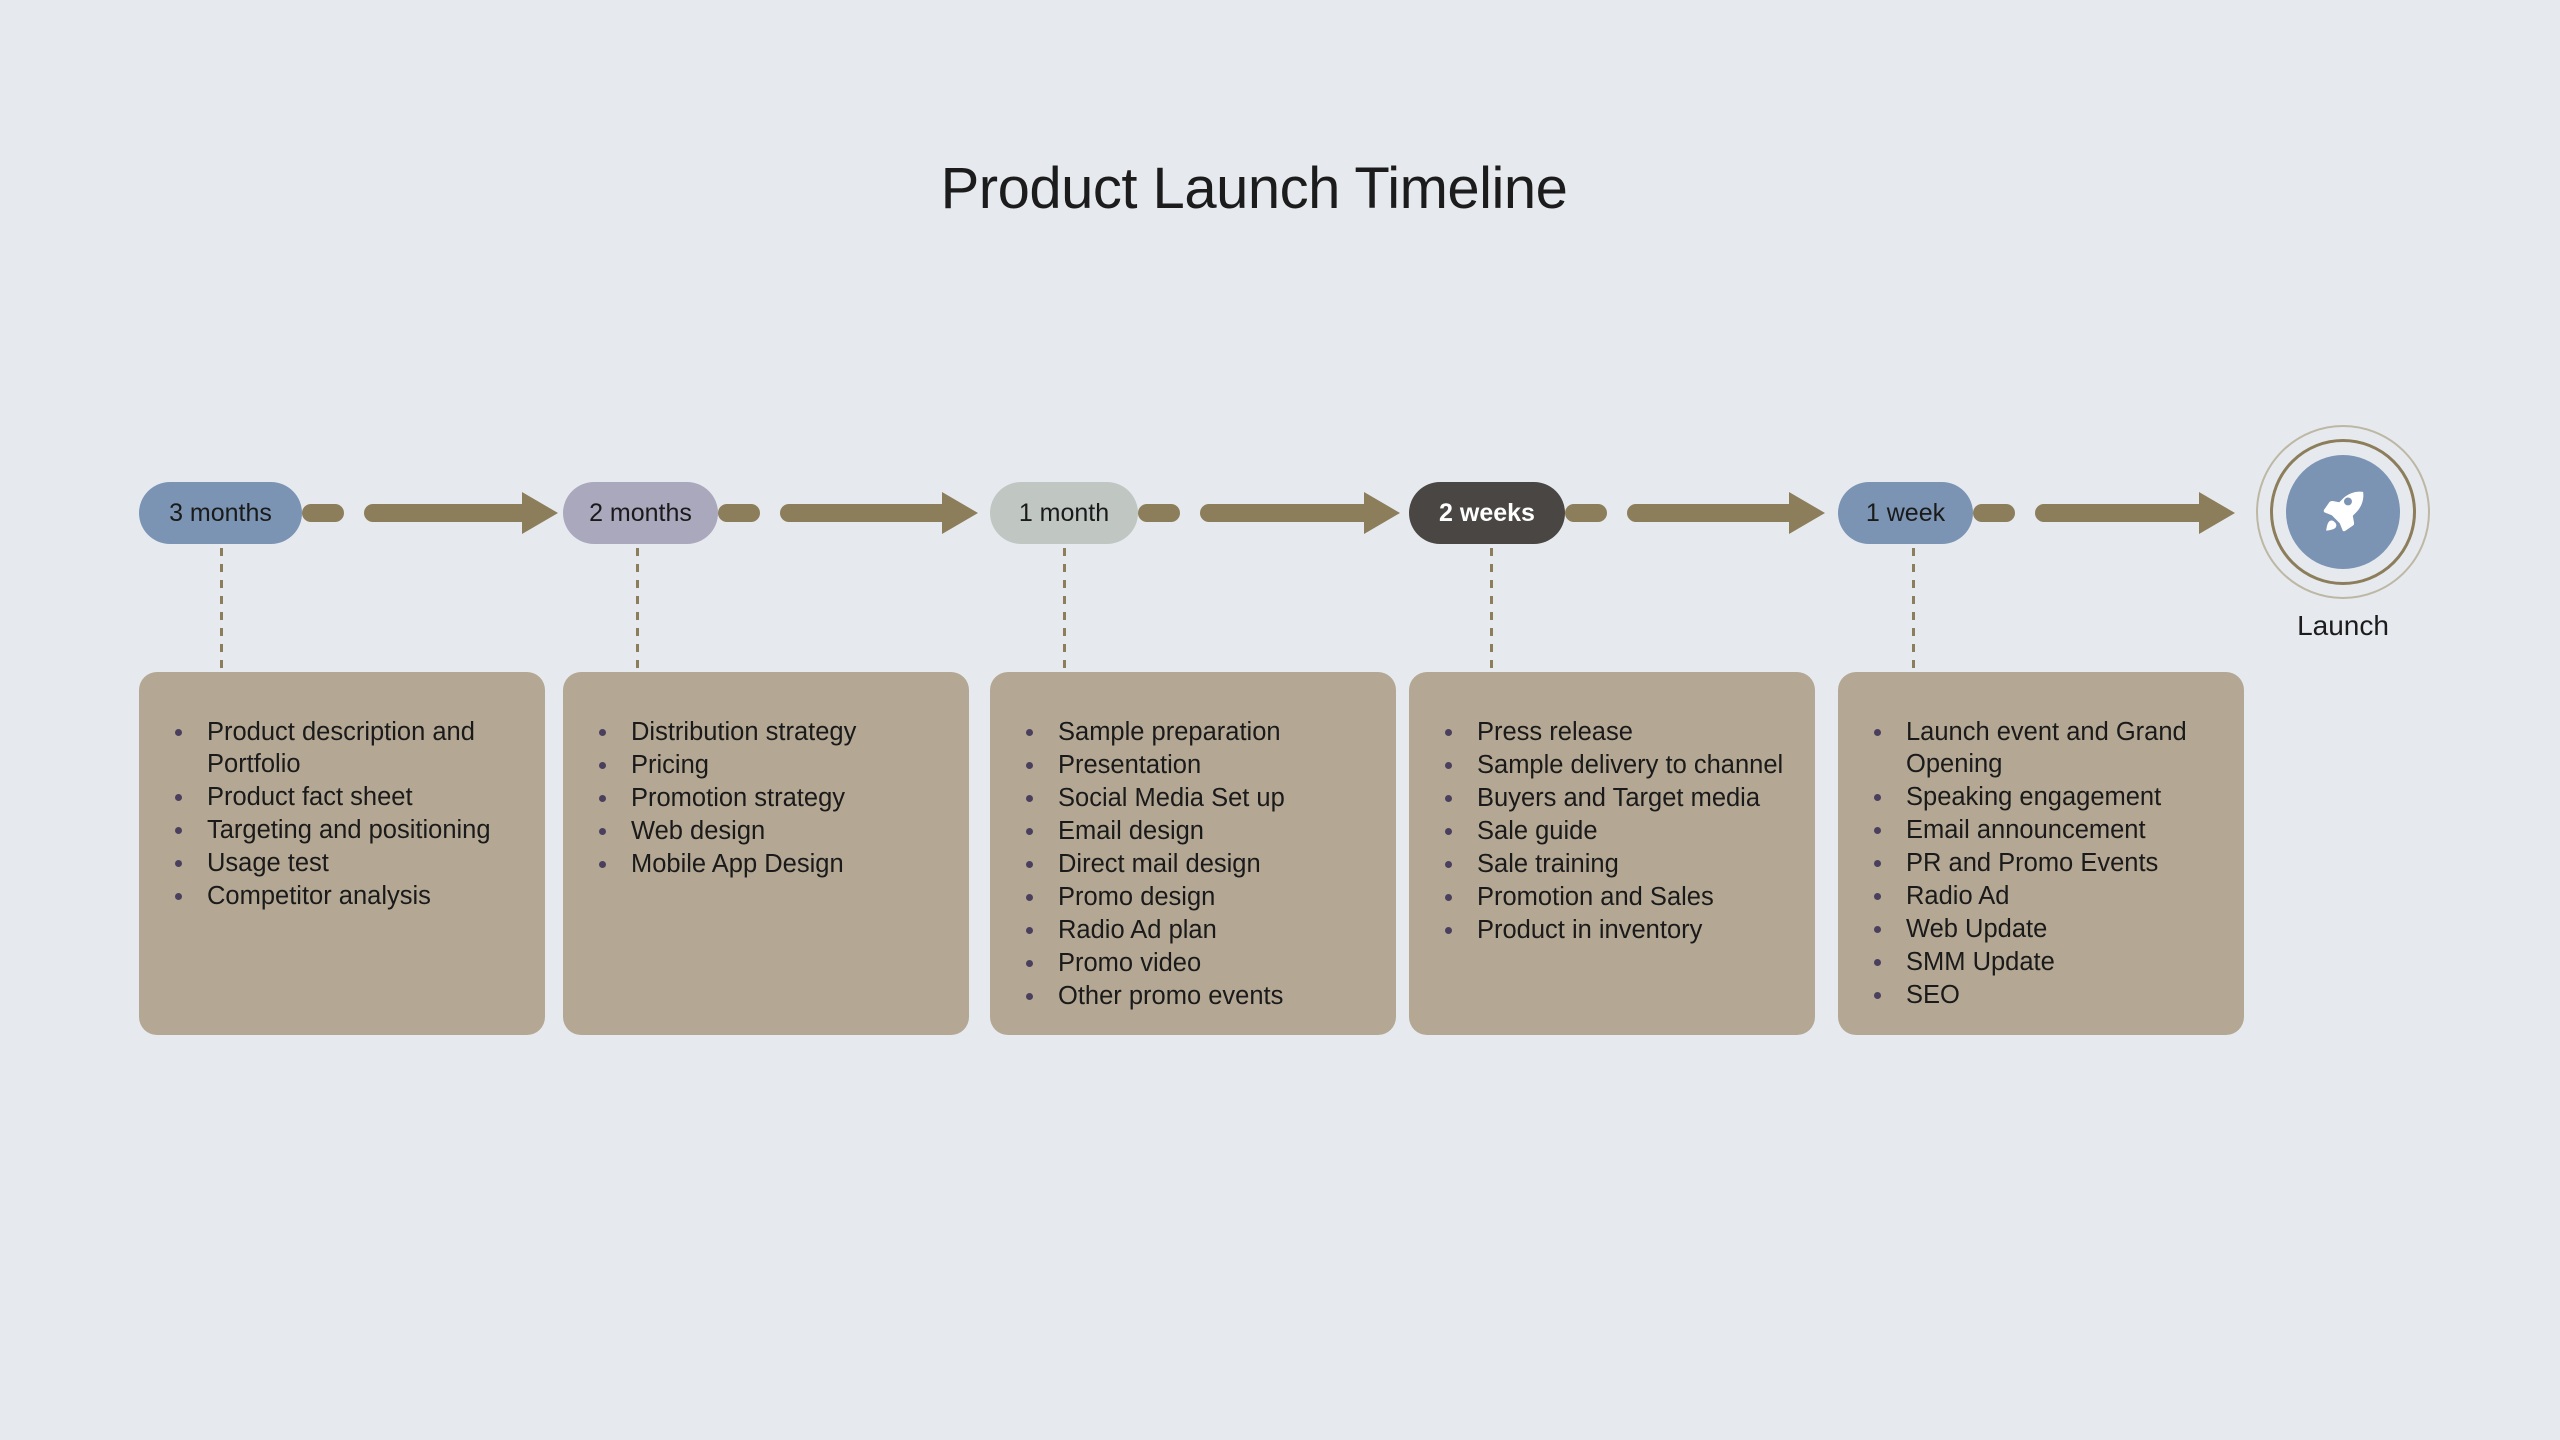  Describe the element at coordinates (766, 765) in the screenshot. I see `list-item: Pricing` at that location.